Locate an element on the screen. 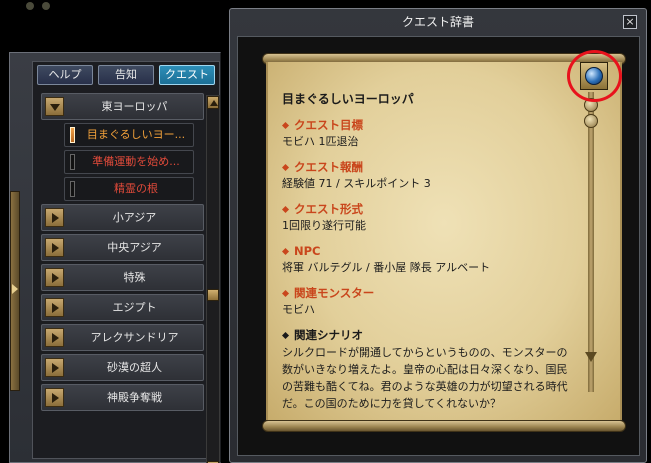 The height and width of the screenshot is (463, 651). section-heading: クエスト報酬 is located at coordinates (428, 167).